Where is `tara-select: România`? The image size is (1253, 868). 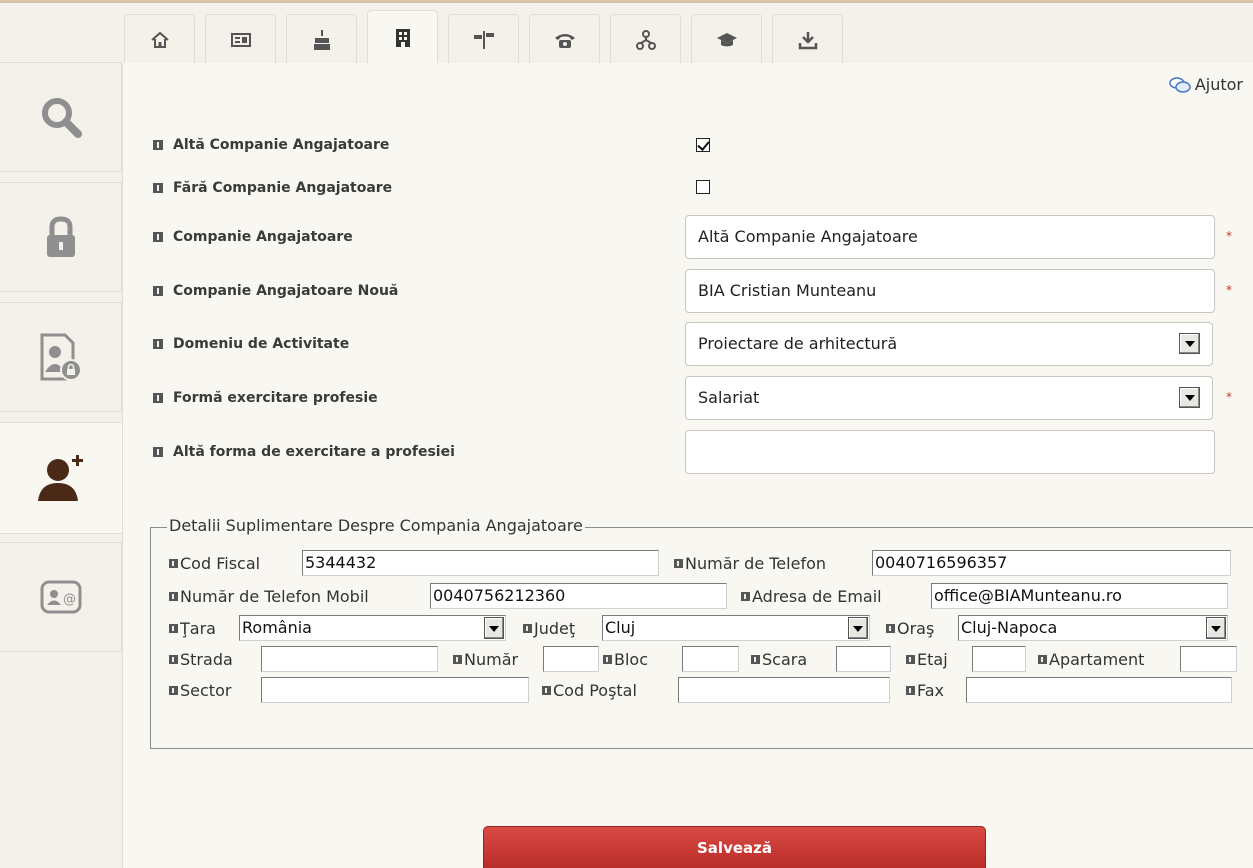 tara-select: România is located at coordinates (372, 628).